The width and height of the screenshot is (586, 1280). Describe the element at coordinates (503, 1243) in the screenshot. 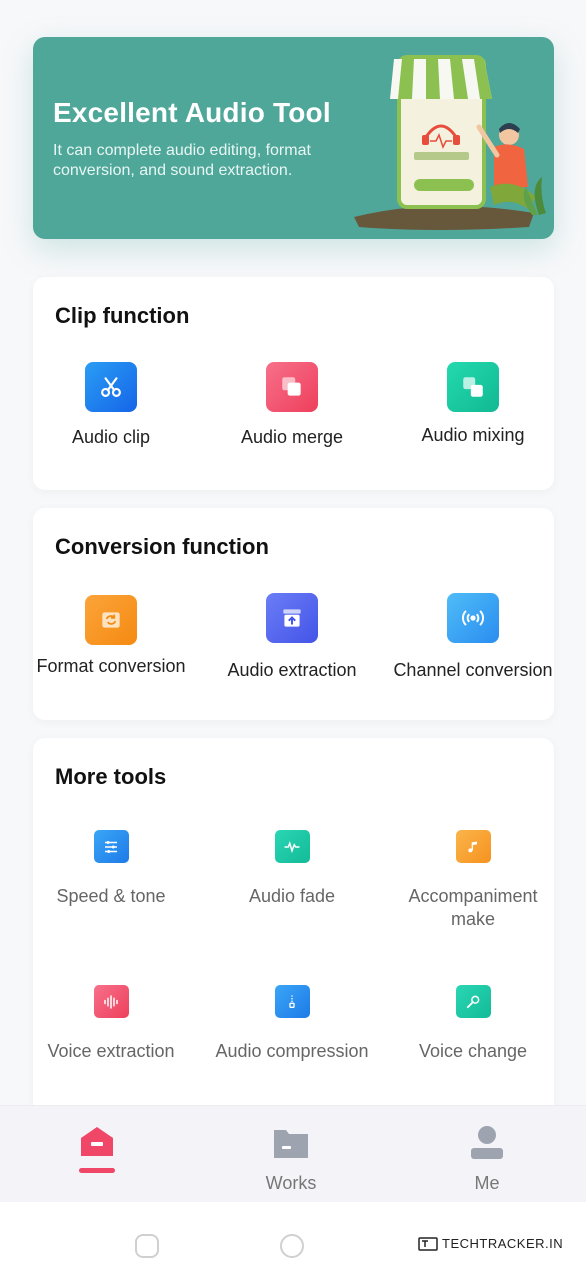

I see `watermark-text: TECHTRACKER.IN` at that location.